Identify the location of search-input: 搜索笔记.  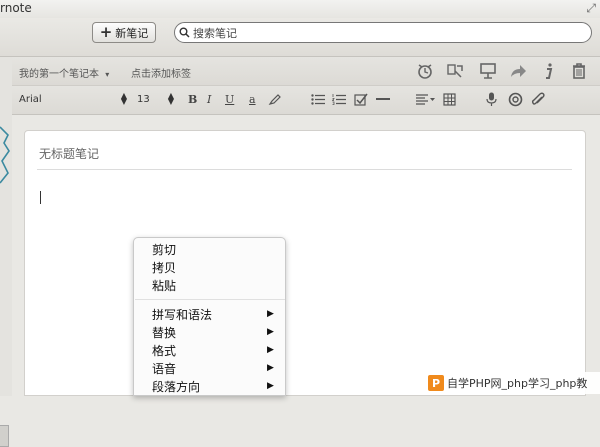
(383, 32).